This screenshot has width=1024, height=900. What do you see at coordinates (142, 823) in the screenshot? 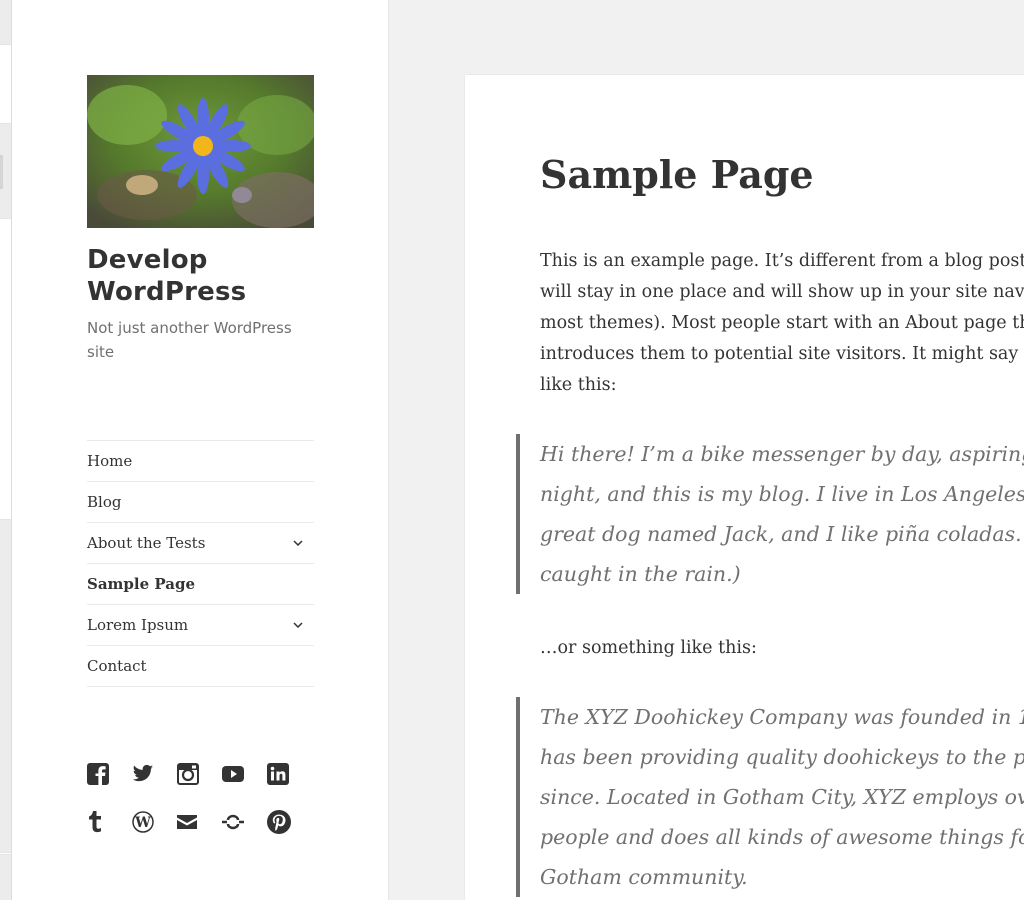
I see `svg-text: W` at bounding box center [142, 823].